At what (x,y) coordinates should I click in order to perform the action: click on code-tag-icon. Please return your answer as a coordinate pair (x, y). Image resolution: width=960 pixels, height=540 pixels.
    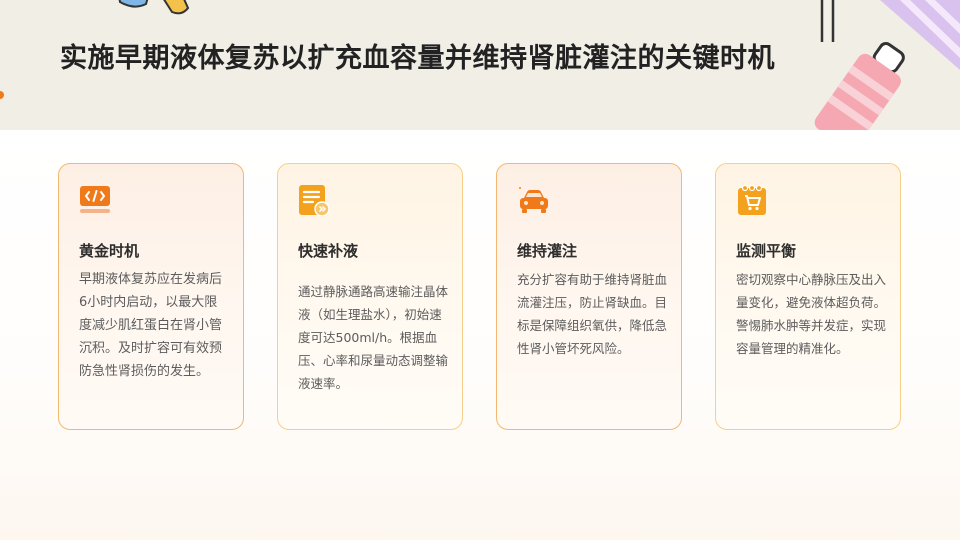
    Looking at the image, I should click on (95, 199).